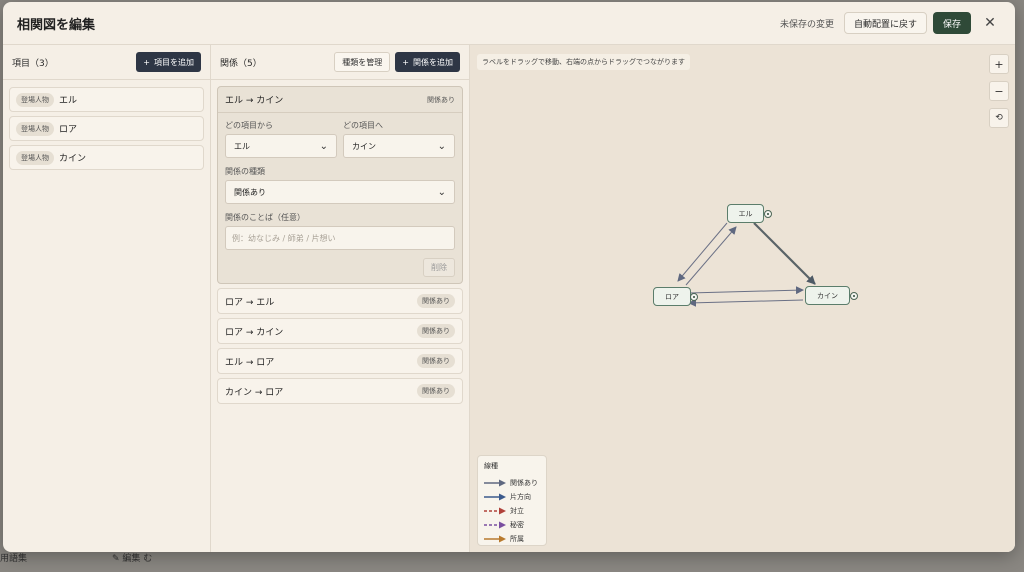  Describe the element at coordinates (517, 539) in the screenshot. I see `legend-label: 所属` at that location.